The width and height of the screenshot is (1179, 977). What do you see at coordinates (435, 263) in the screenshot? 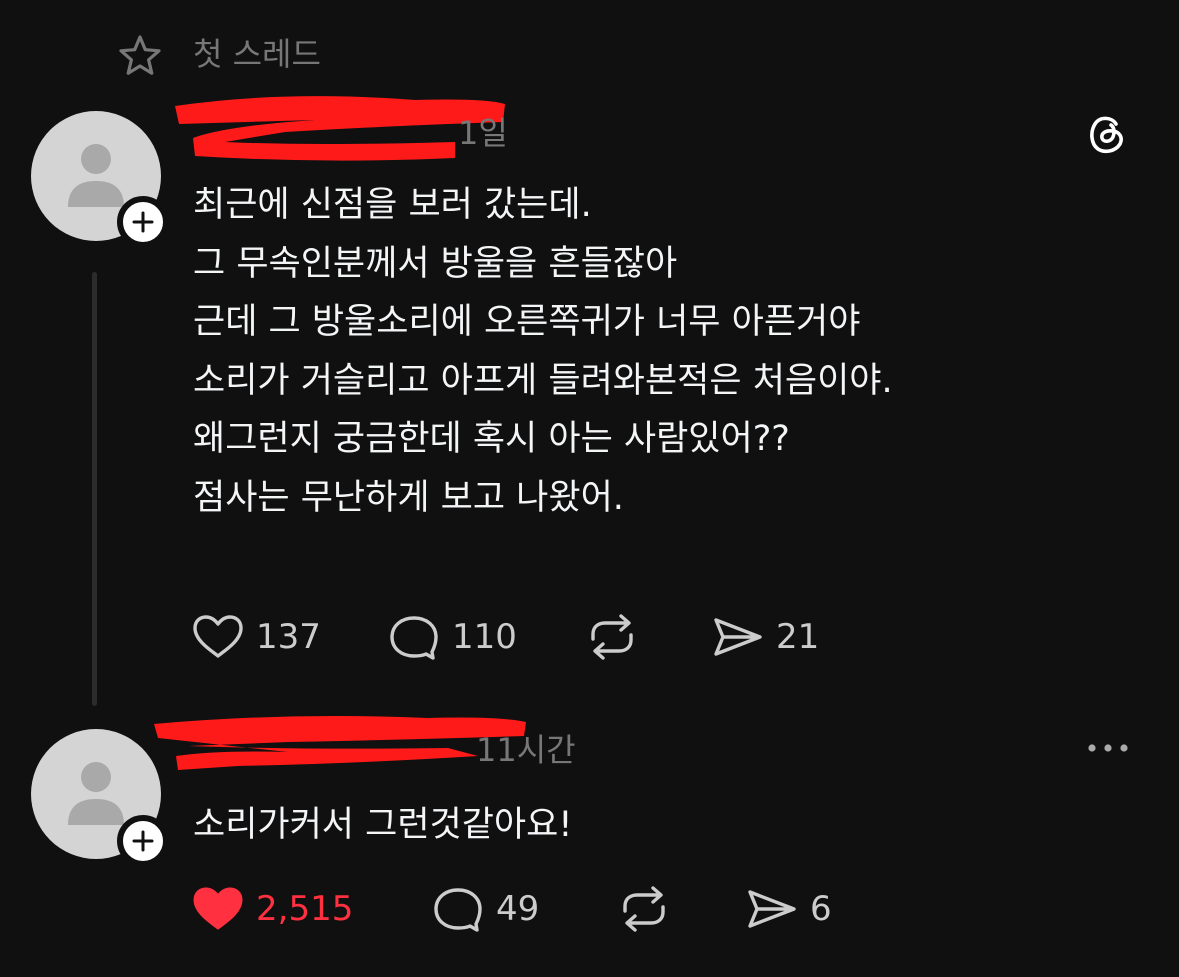
I see `post-line: 그 무속인분께서 방울을 흔들잖아` at bounding box center [435, 263].